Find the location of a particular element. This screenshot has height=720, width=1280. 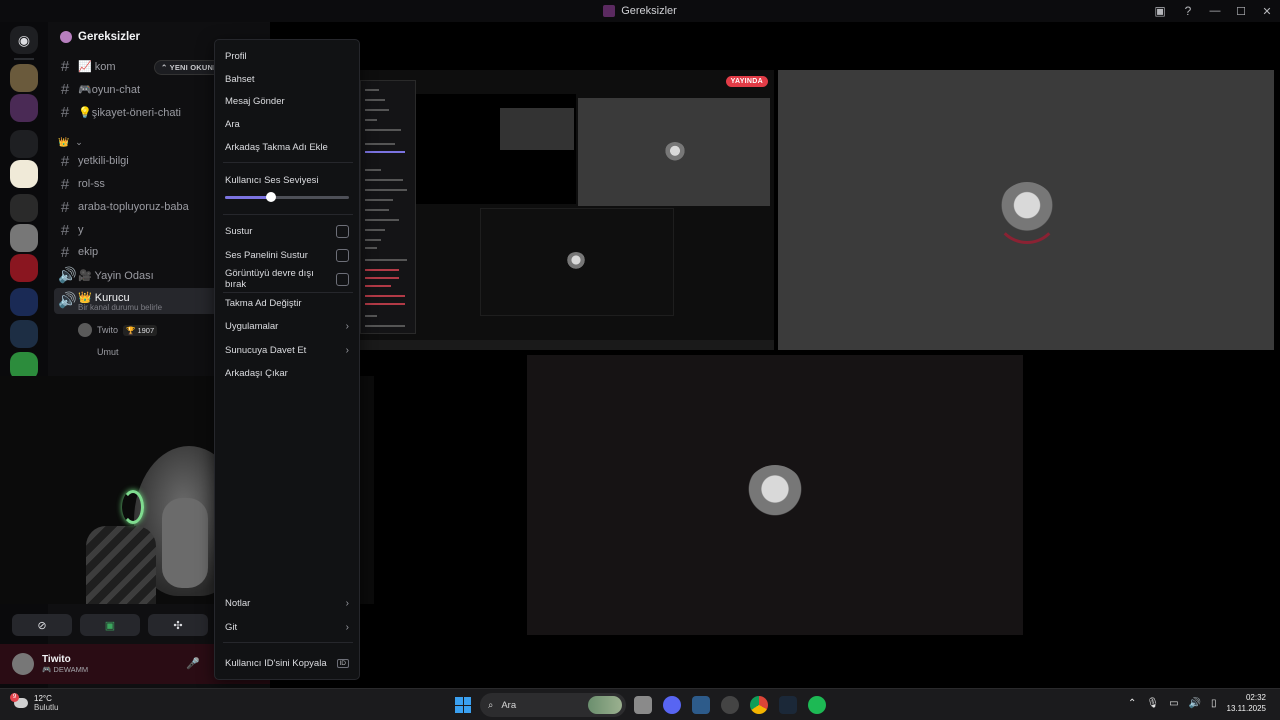

window-title: Gereksizler is located at coordinates (640, 11).